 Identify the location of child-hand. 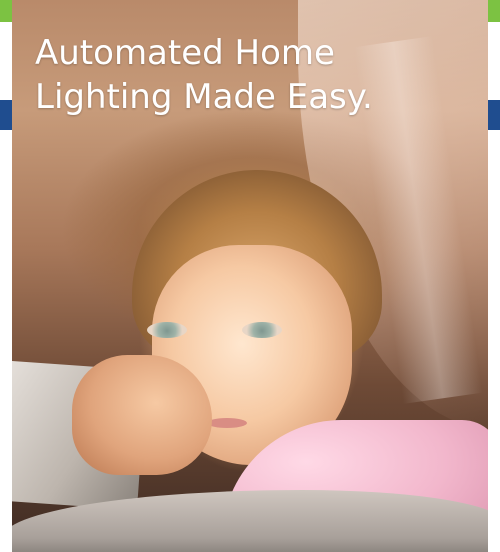
(142, 415).